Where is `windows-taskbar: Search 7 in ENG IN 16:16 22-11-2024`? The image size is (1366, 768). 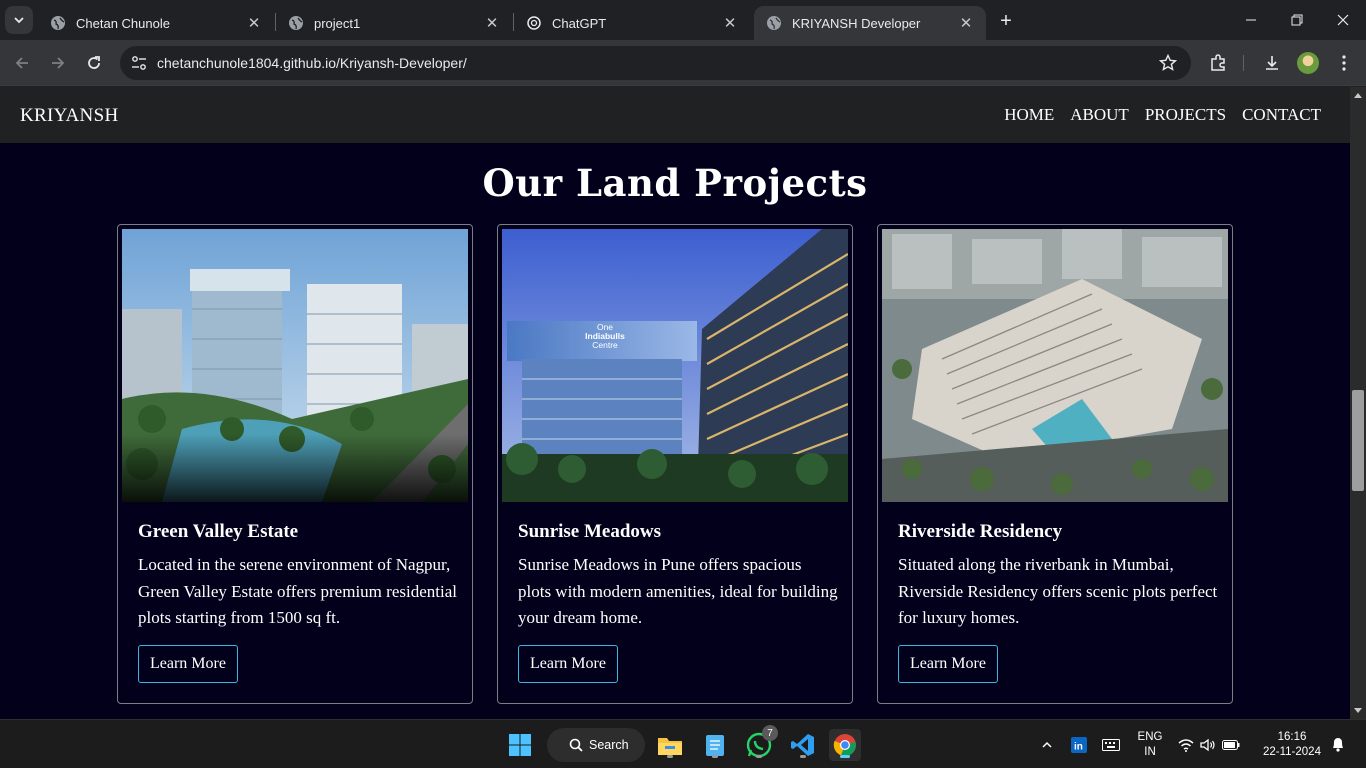 windows-taskbar: Search 7 in ENG IN 16:16 22-11-2024 is located at coordinates (683, 743).